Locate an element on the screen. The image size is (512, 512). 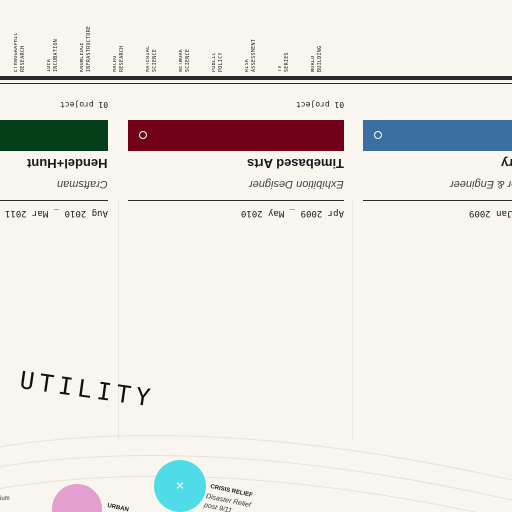
bubble-crisis-relief: ✕ is located at coordinates (180, 486).